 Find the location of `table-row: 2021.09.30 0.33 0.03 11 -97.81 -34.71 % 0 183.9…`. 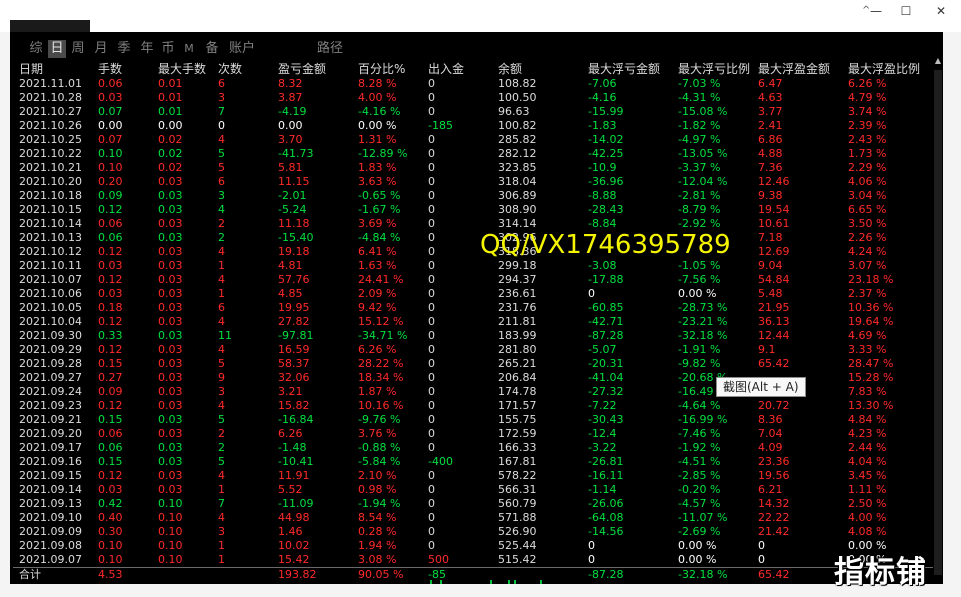

table-row: 2021.09.30 0.33 0.03 11 -97.81 -34.71 % 0 183.9… is located at coordinates (473, 336).